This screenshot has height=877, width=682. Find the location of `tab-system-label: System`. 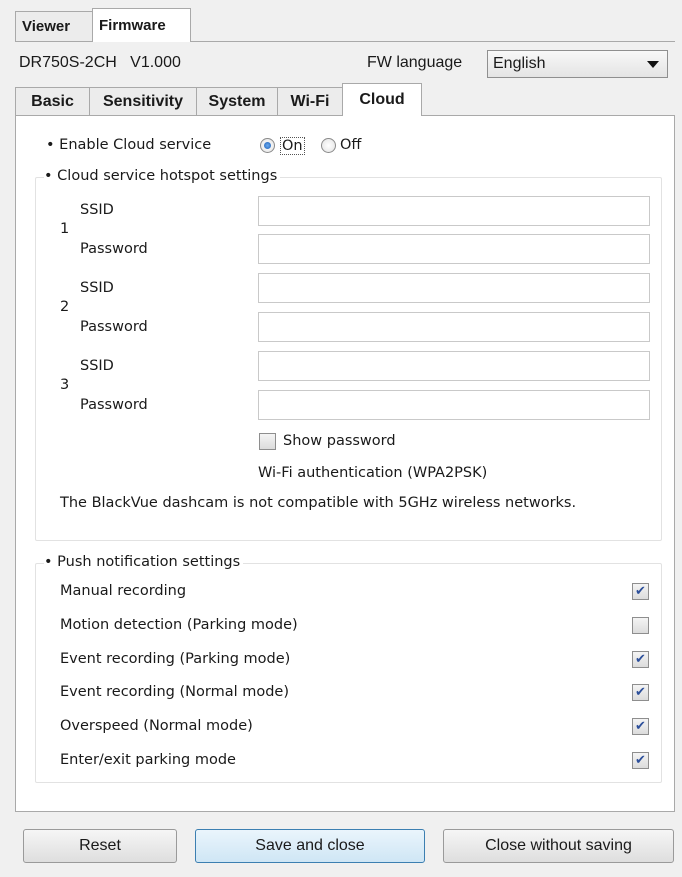

tab-system-label: System is located at coordinates (237, 101).